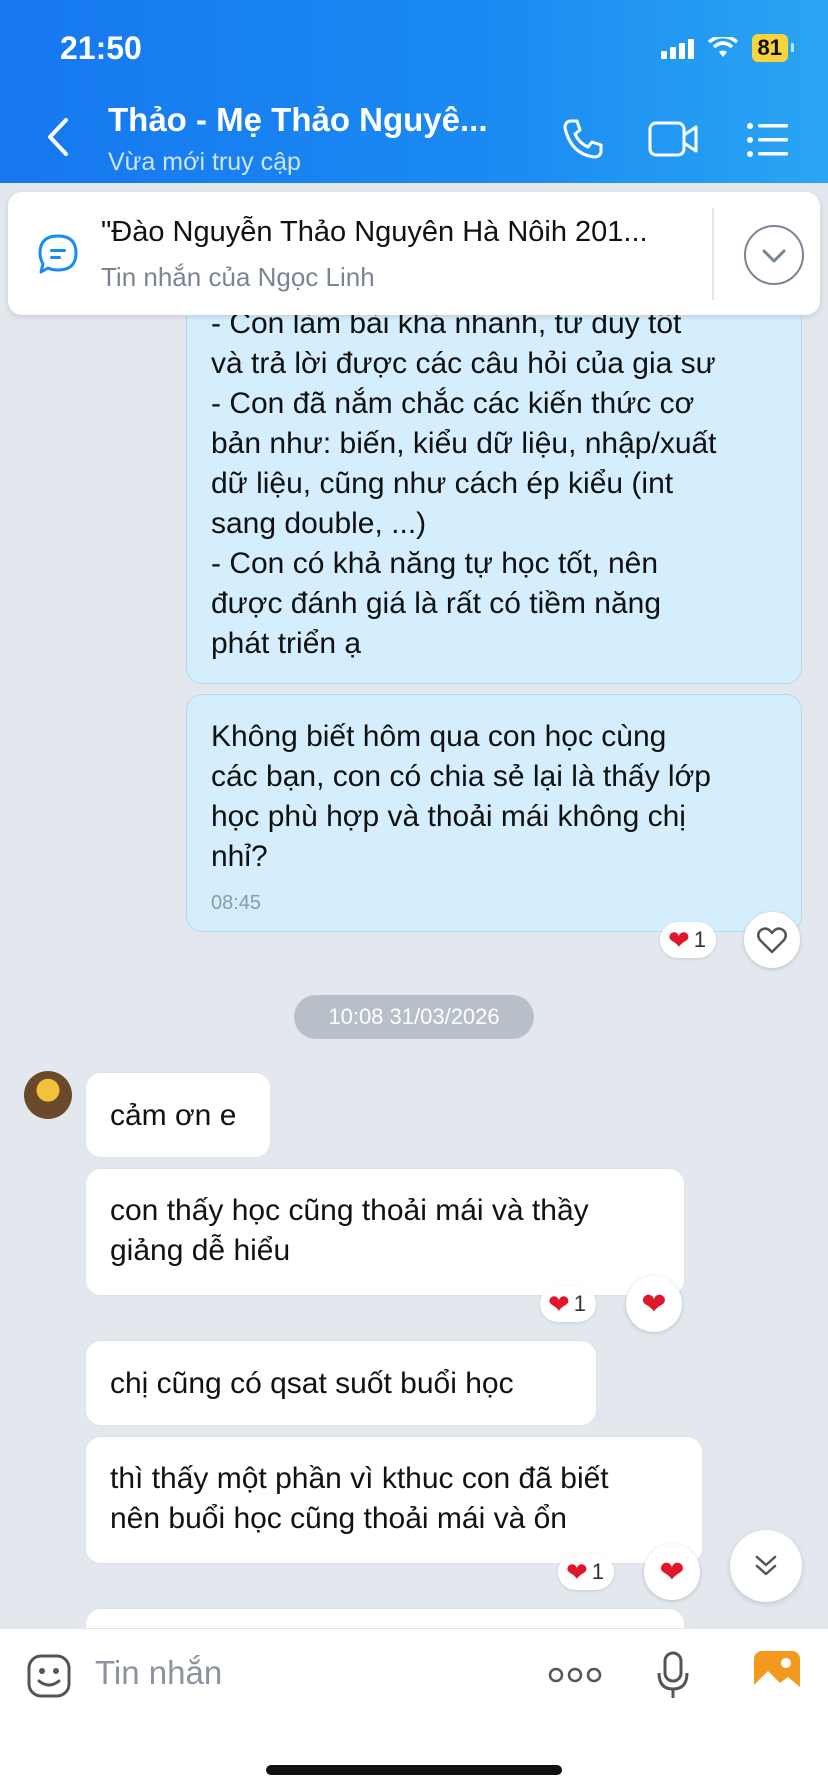 The width and height of the screenshot is (828, 1792). Describe the element at coordinates (673, 1676) in the screenshot. I see `microphone-icon` at that location.